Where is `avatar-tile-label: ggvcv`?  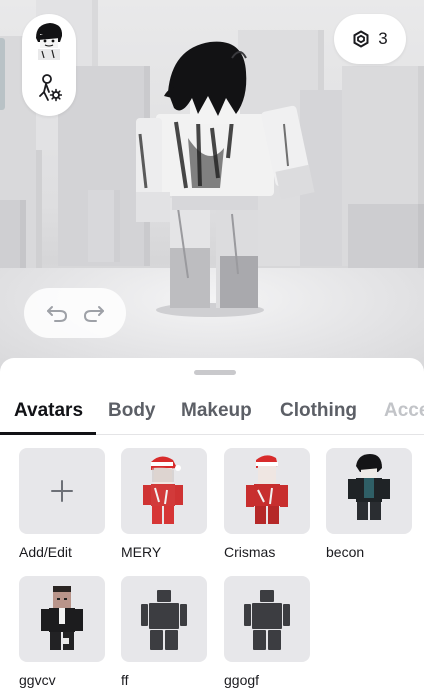 avatar-tile-label: ggvcv is located at coordinates (37, 680).